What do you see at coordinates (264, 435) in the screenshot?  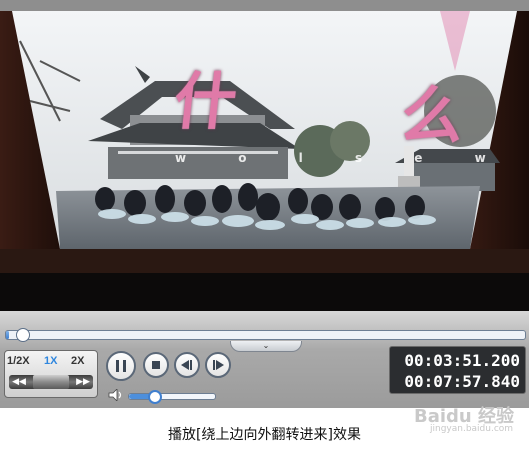 I see `caption-text: 播放[绕上边向外翻转进来]效果` at bounding box center [264, 435].